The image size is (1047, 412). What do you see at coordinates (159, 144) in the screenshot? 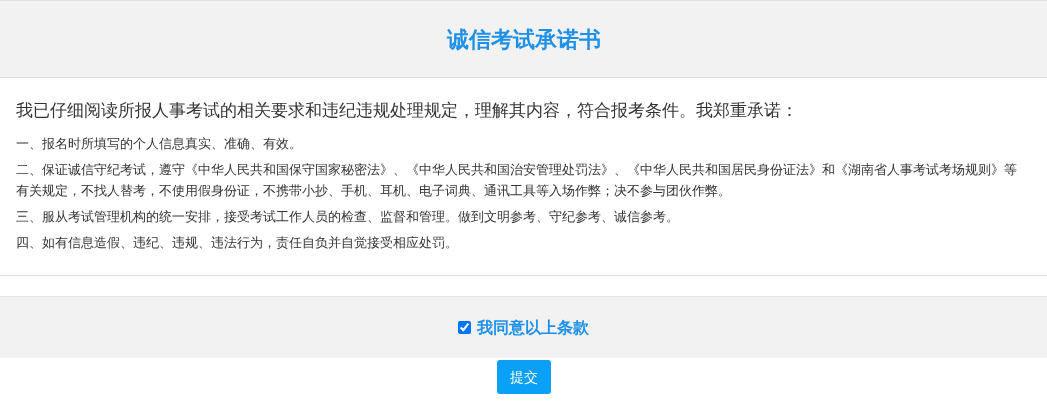
I see `pledge-item: 一、报名时所填写的个人信息真实、准确、有效。` at bounding box center [159, 144].